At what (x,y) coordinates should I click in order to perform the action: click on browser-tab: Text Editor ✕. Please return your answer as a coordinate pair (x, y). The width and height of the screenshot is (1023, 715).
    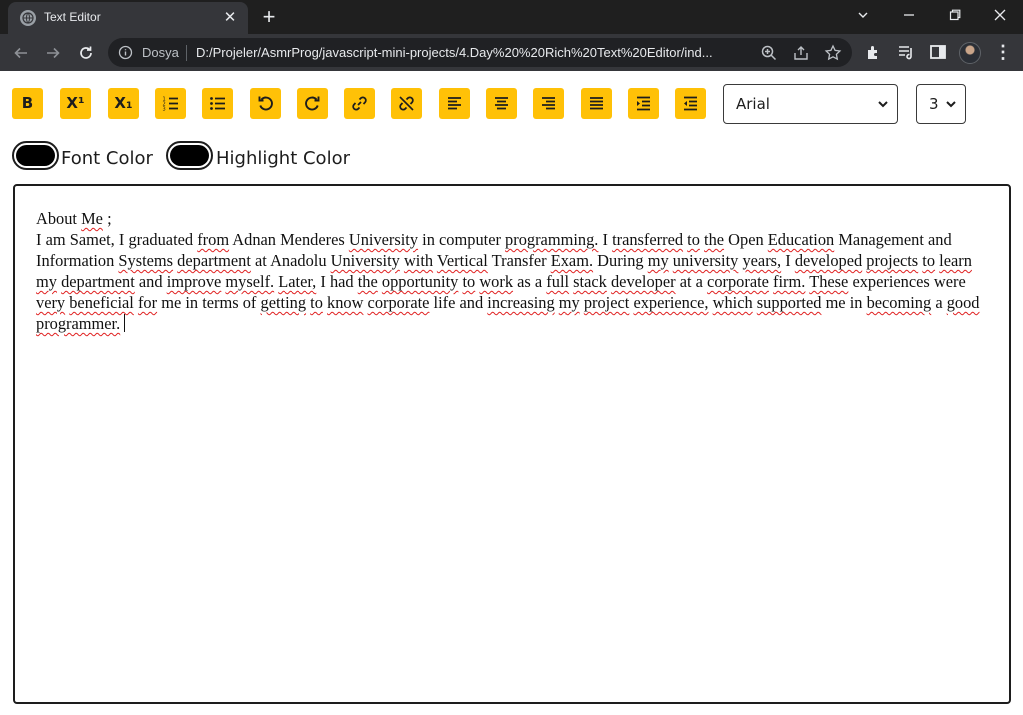
    Looking at the image, I should click on (128, 18).